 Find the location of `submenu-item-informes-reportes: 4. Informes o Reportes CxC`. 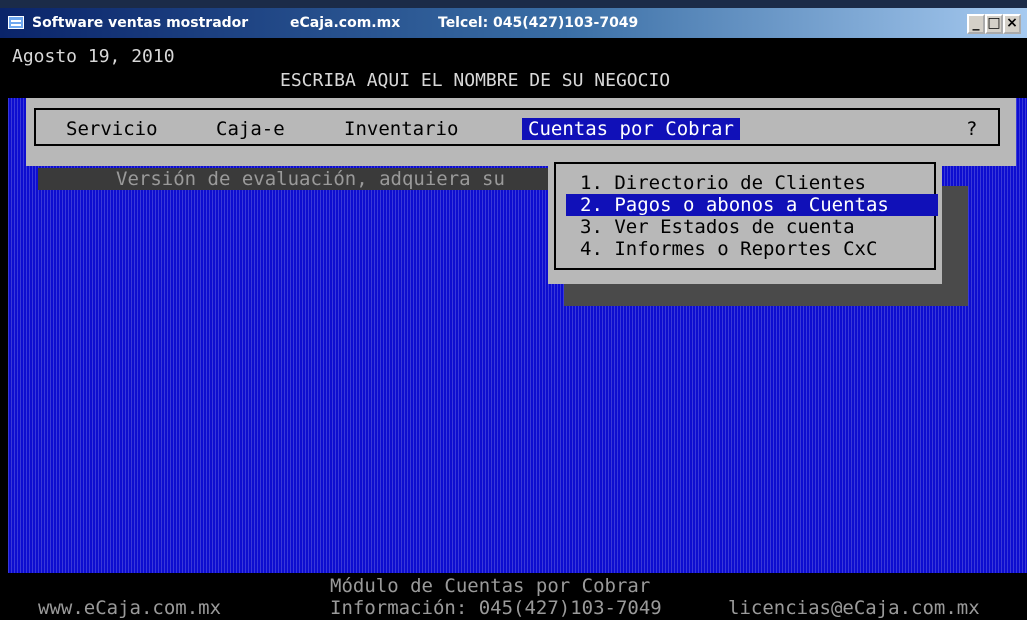

submenu-item-informes-reportes: 4. Informes o Reportes CxC is located at coordinates (752, 249).